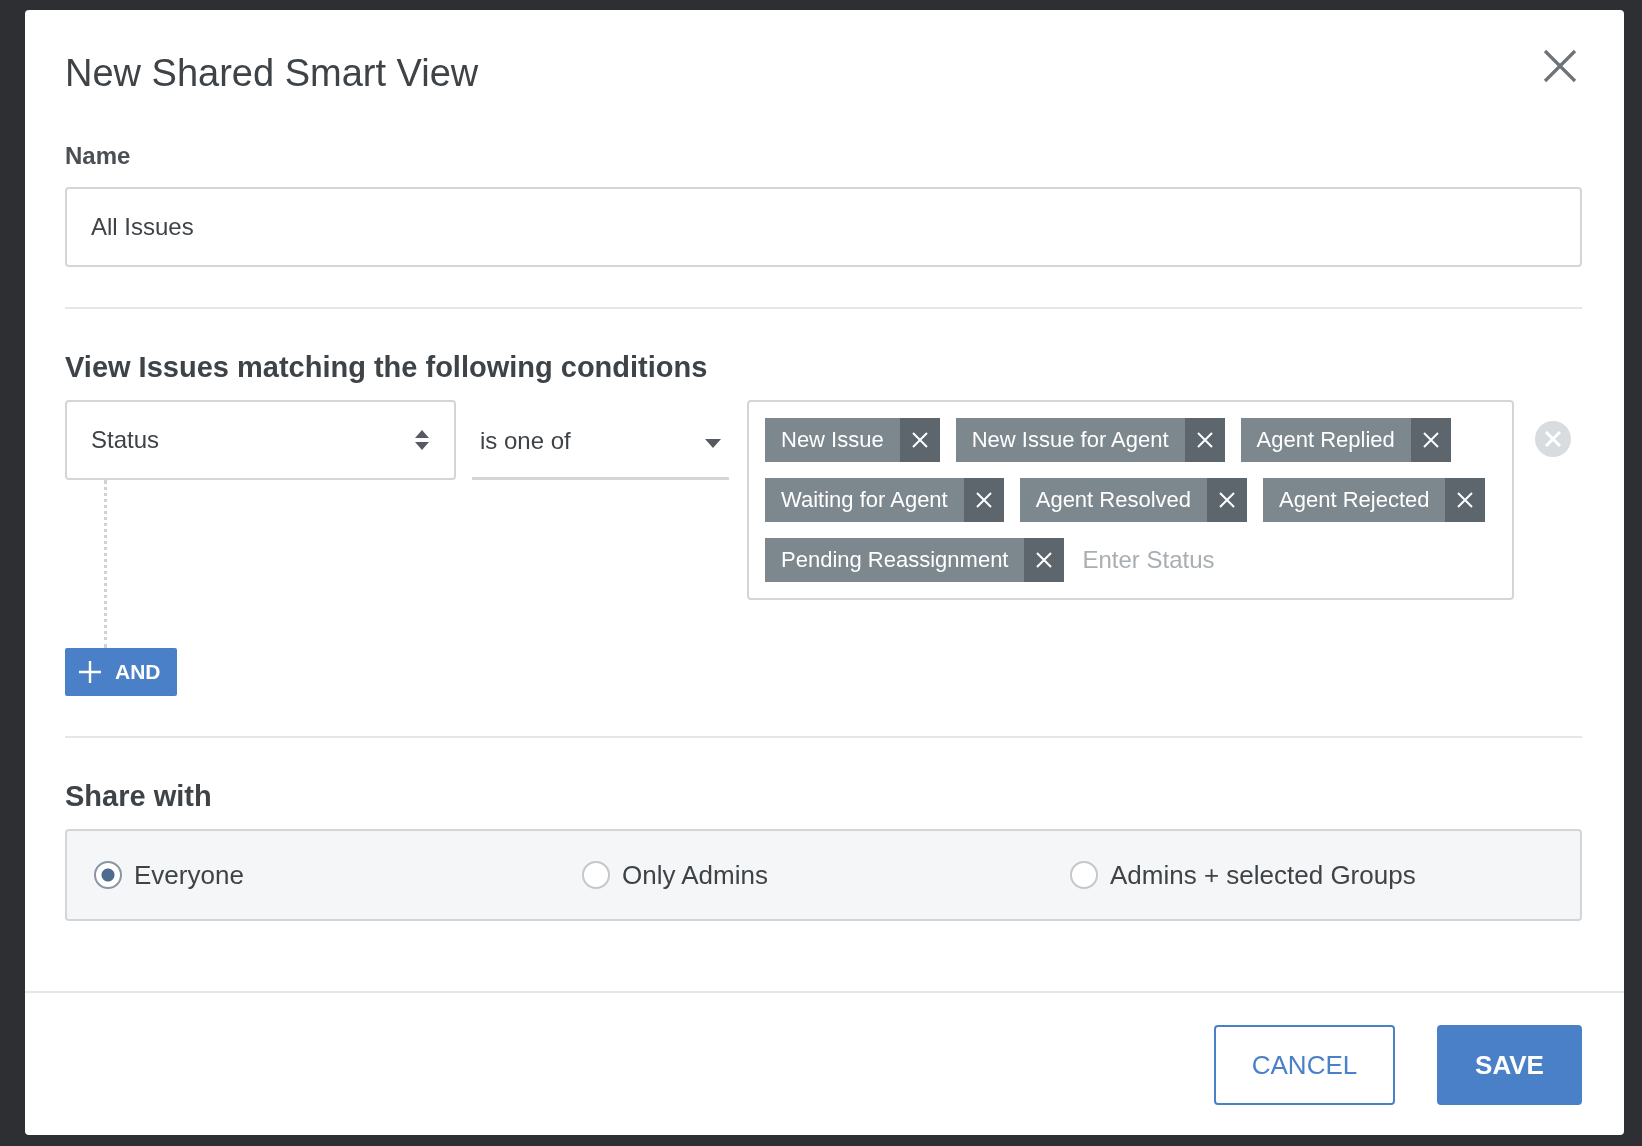  I want to click on close-icon, so click(1560, 66).